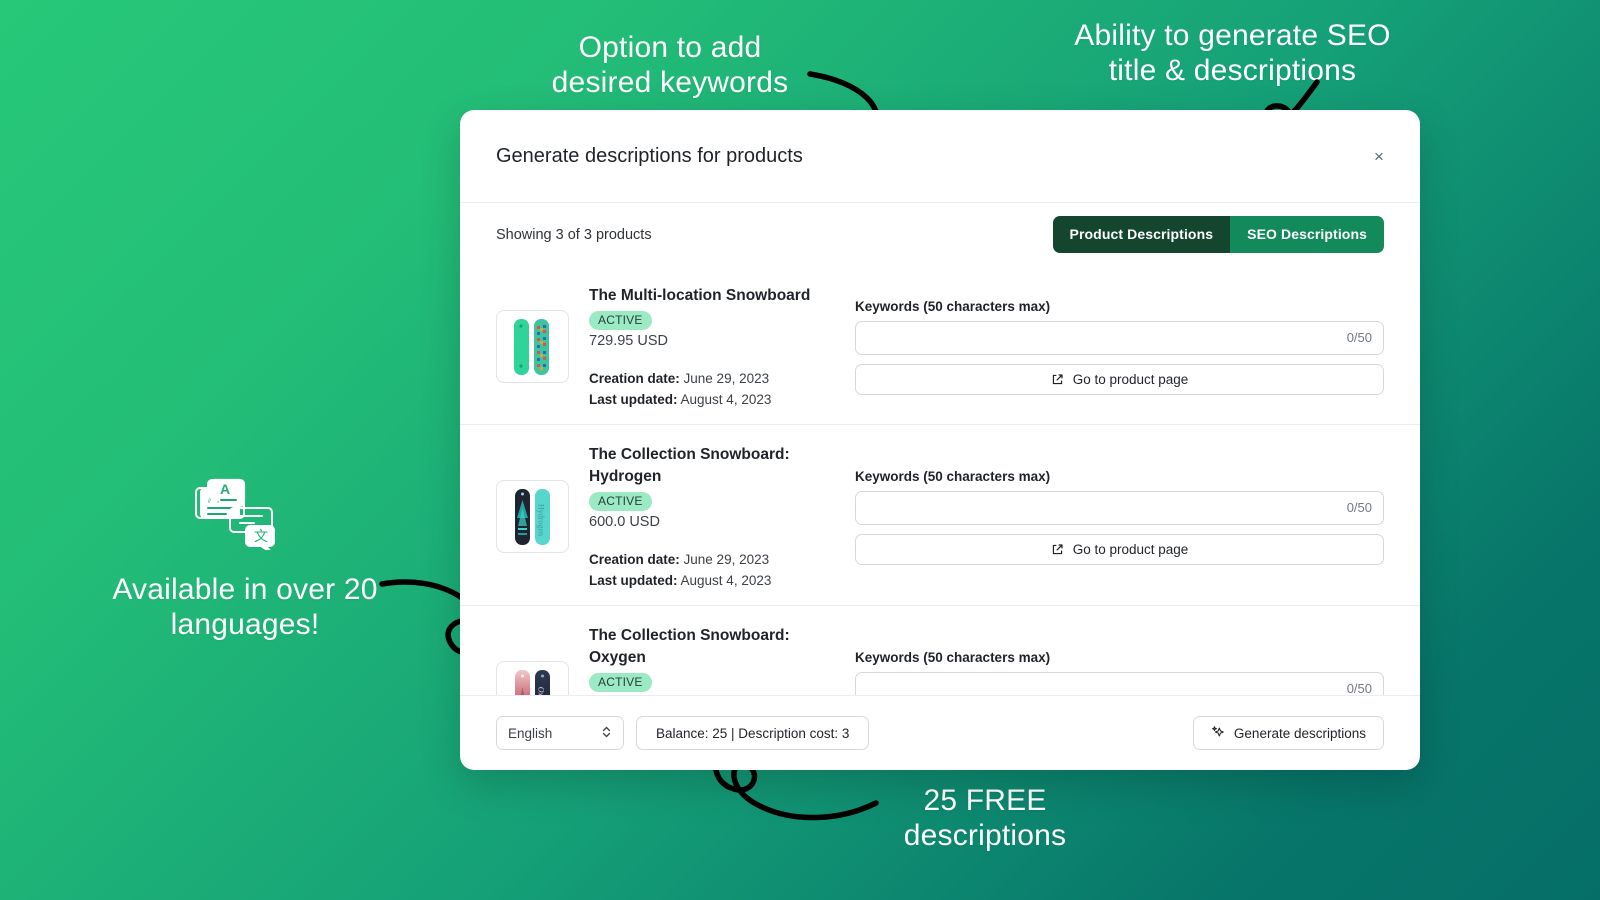 The image size is (1600, 900). Describe the element at coordinates (532, 682) in the screenshot. I see `snowboard-image-3: Oxygen` at that location.